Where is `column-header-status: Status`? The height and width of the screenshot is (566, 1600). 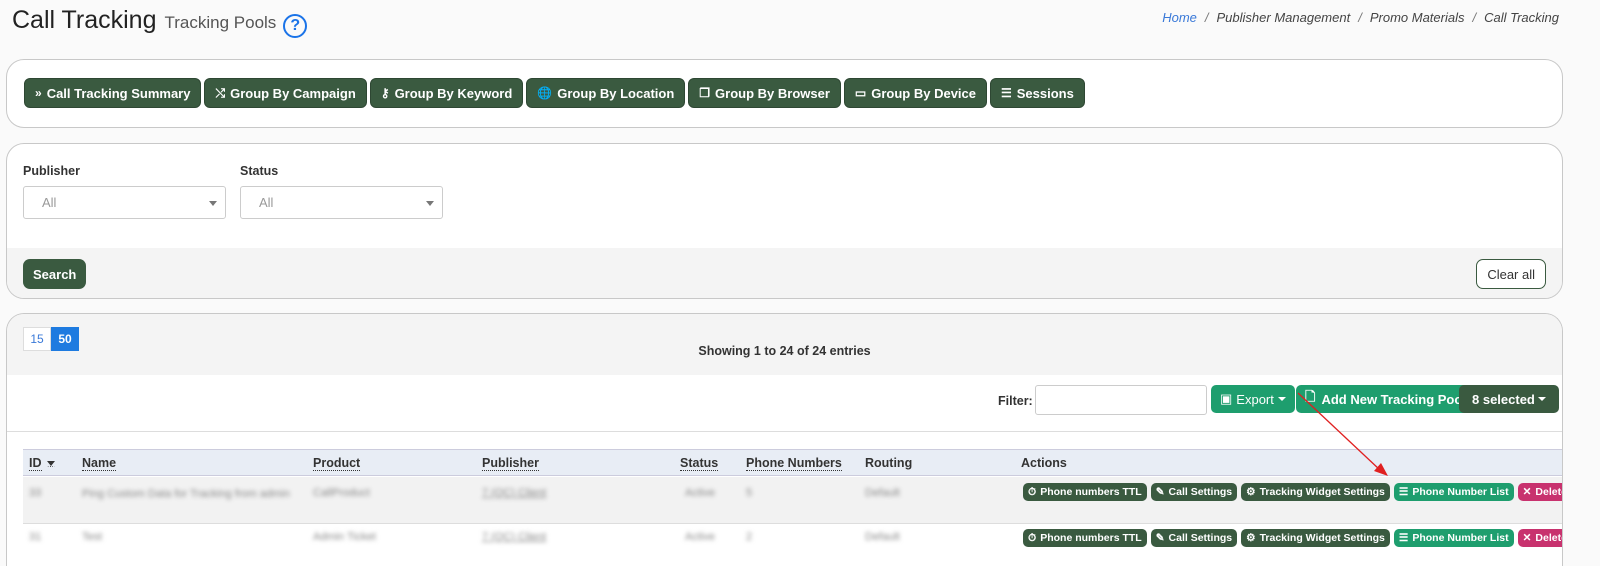 column-header-status: Status is located at coordinates (699, 463).